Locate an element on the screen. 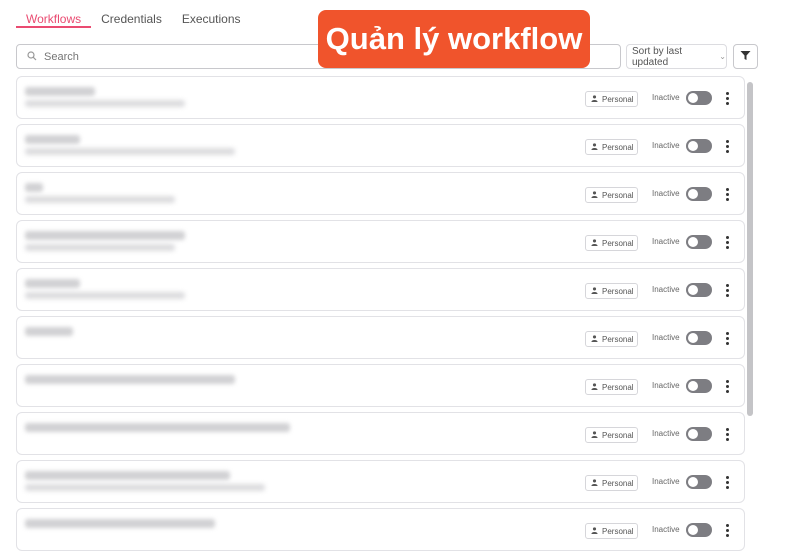 The height and width of the screenshot is (555, 800). callout-banner: Quản lý workflow is located at coordinates (454, 39).